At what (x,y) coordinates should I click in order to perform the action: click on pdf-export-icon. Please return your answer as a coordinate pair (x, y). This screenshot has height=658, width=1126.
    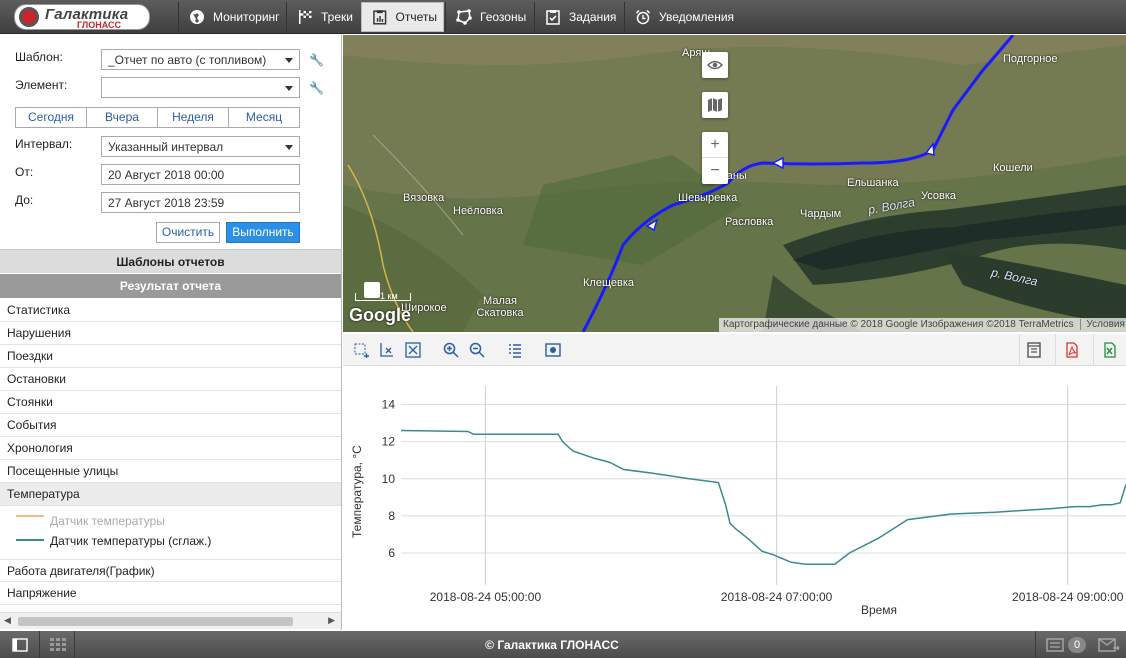
    Looking at the image, I should click on (1072, 350).